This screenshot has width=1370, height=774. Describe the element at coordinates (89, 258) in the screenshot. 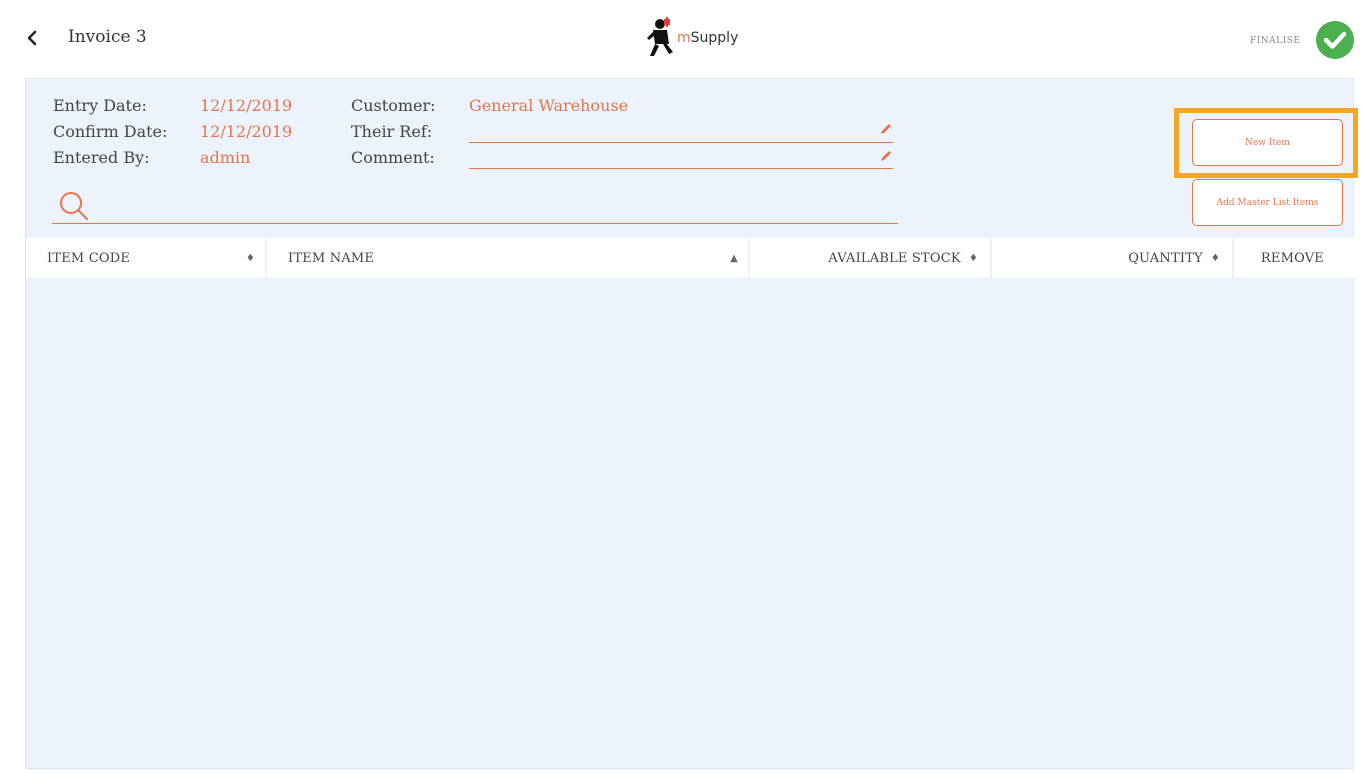

I see `item-code-header-label: ITEM CODE` at that location.